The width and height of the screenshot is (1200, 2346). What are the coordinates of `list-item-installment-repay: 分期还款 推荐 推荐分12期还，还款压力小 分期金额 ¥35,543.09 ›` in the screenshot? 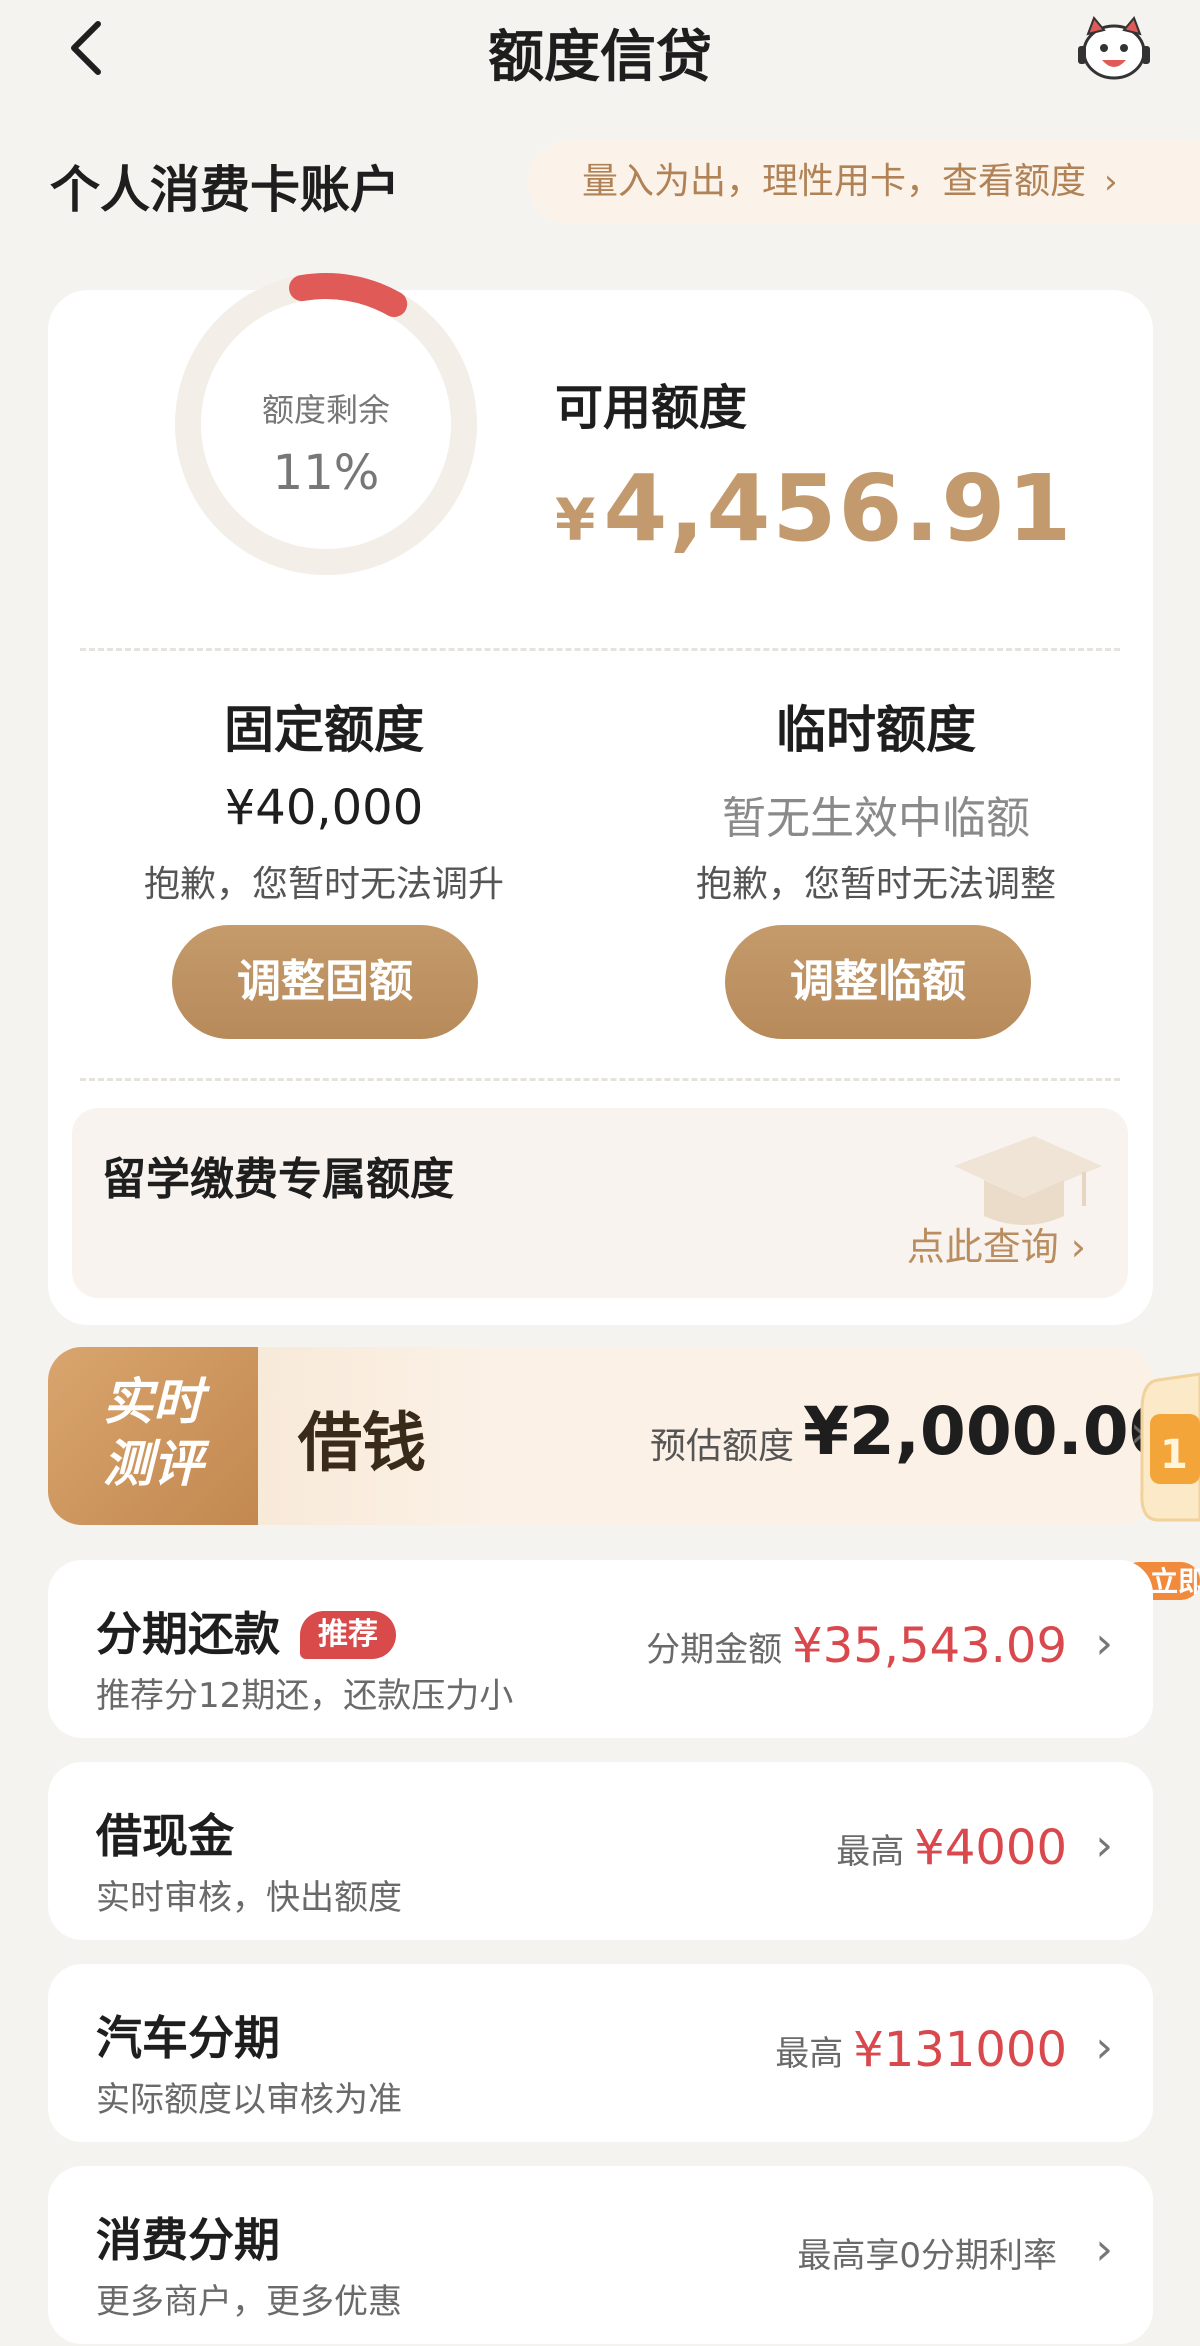 It's located at (600, 1649).